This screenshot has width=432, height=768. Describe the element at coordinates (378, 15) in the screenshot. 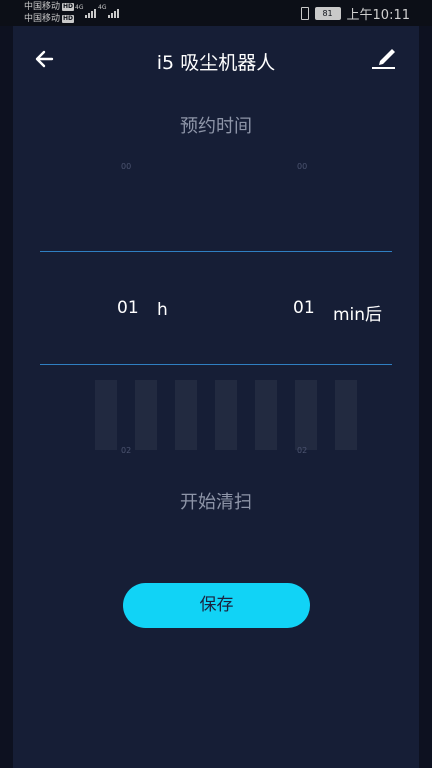

I see `clock: 上午10:11` at that location.